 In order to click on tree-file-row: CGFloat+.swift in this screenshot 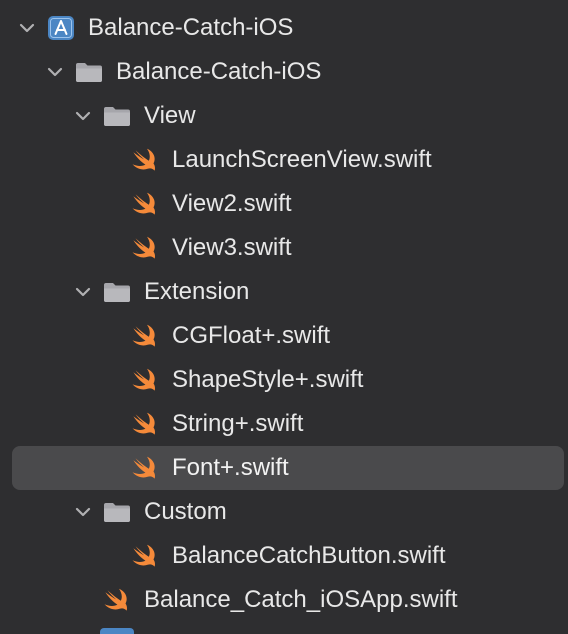, I will do `click(284, 336)`.